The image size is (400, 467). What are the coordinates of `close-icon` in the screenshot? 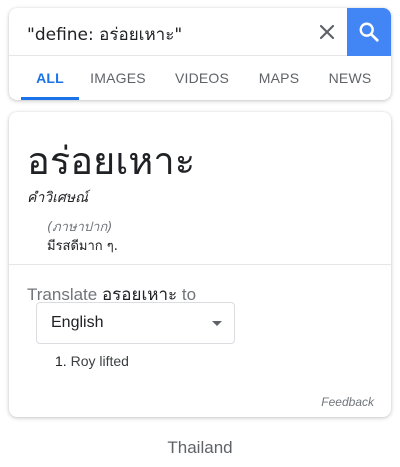 It's located at (327, 32).